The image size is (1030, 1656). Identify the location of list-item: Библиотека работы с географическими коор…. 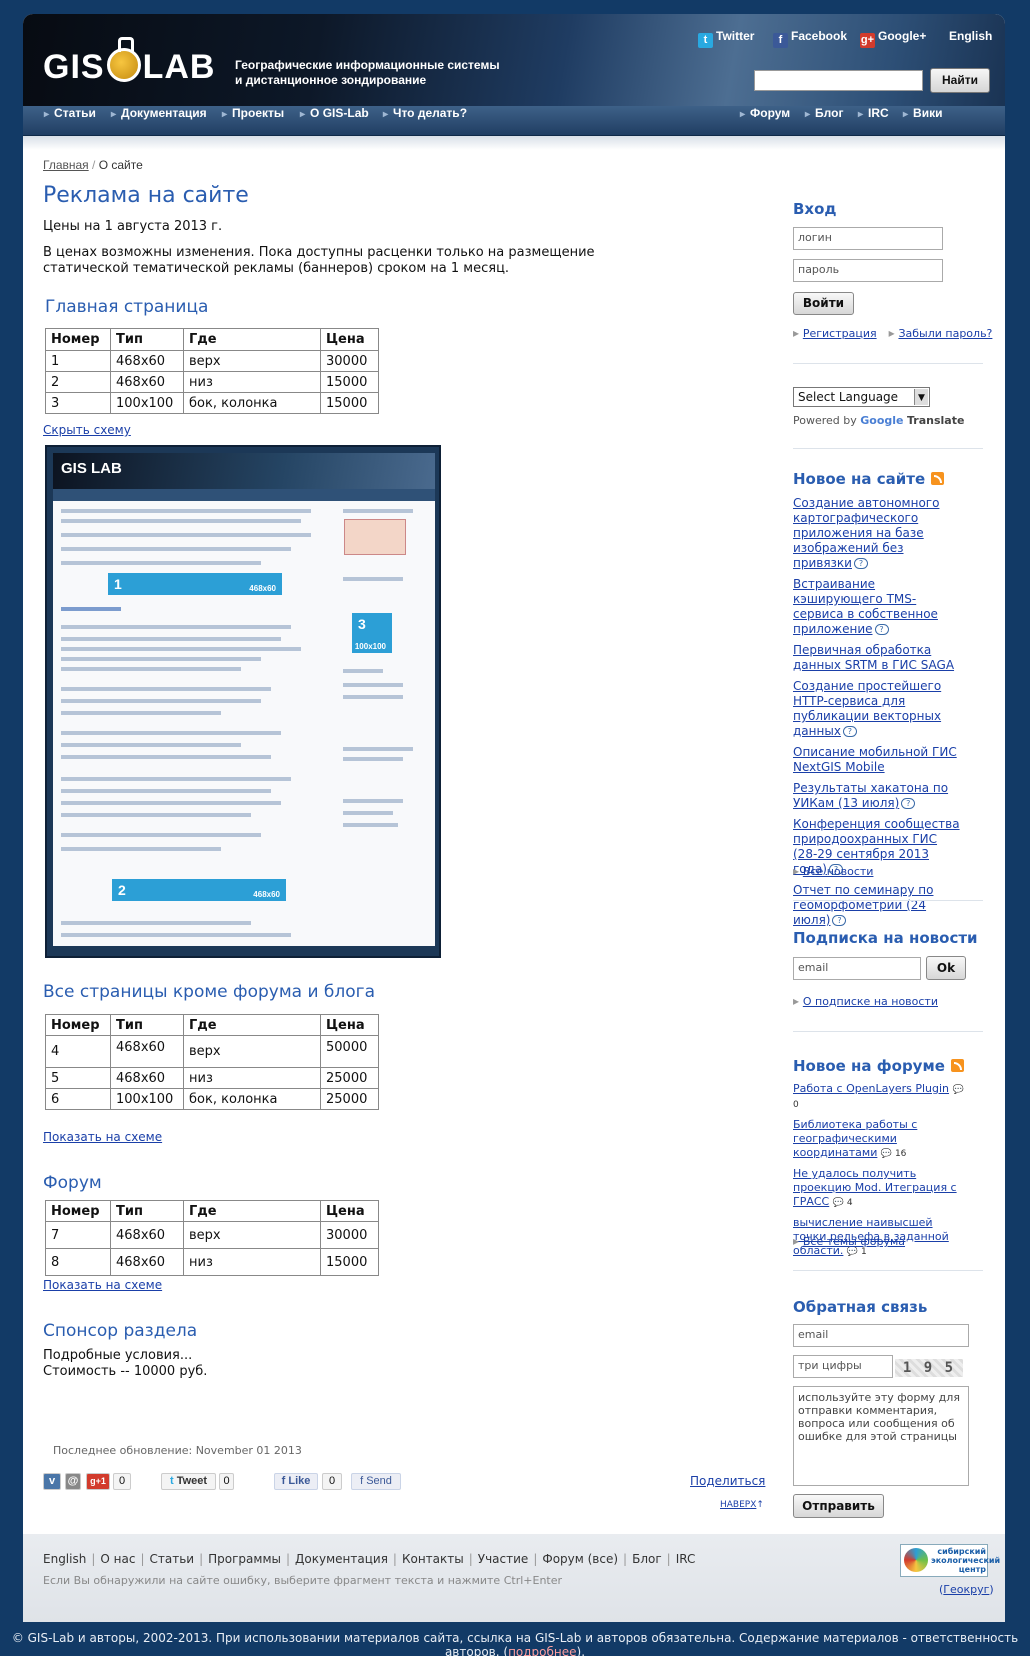
(855, 1138).